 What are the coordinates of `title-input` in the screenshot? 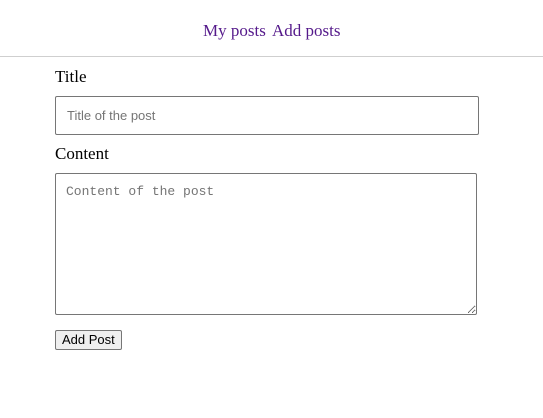 It's located at (267, 115).